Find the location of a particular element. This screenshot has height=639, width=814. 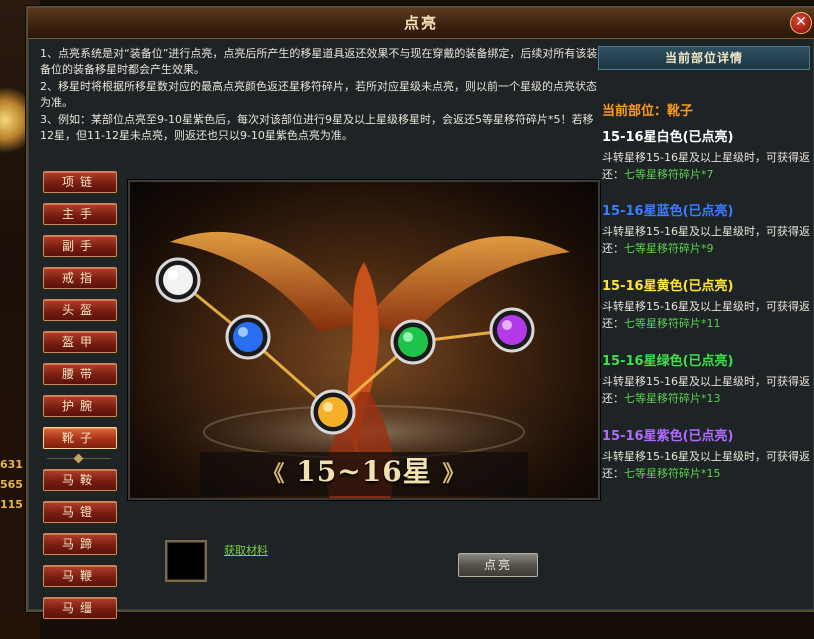

slot-button-saddle: 马鞍 is located at coordinates (80, 480).